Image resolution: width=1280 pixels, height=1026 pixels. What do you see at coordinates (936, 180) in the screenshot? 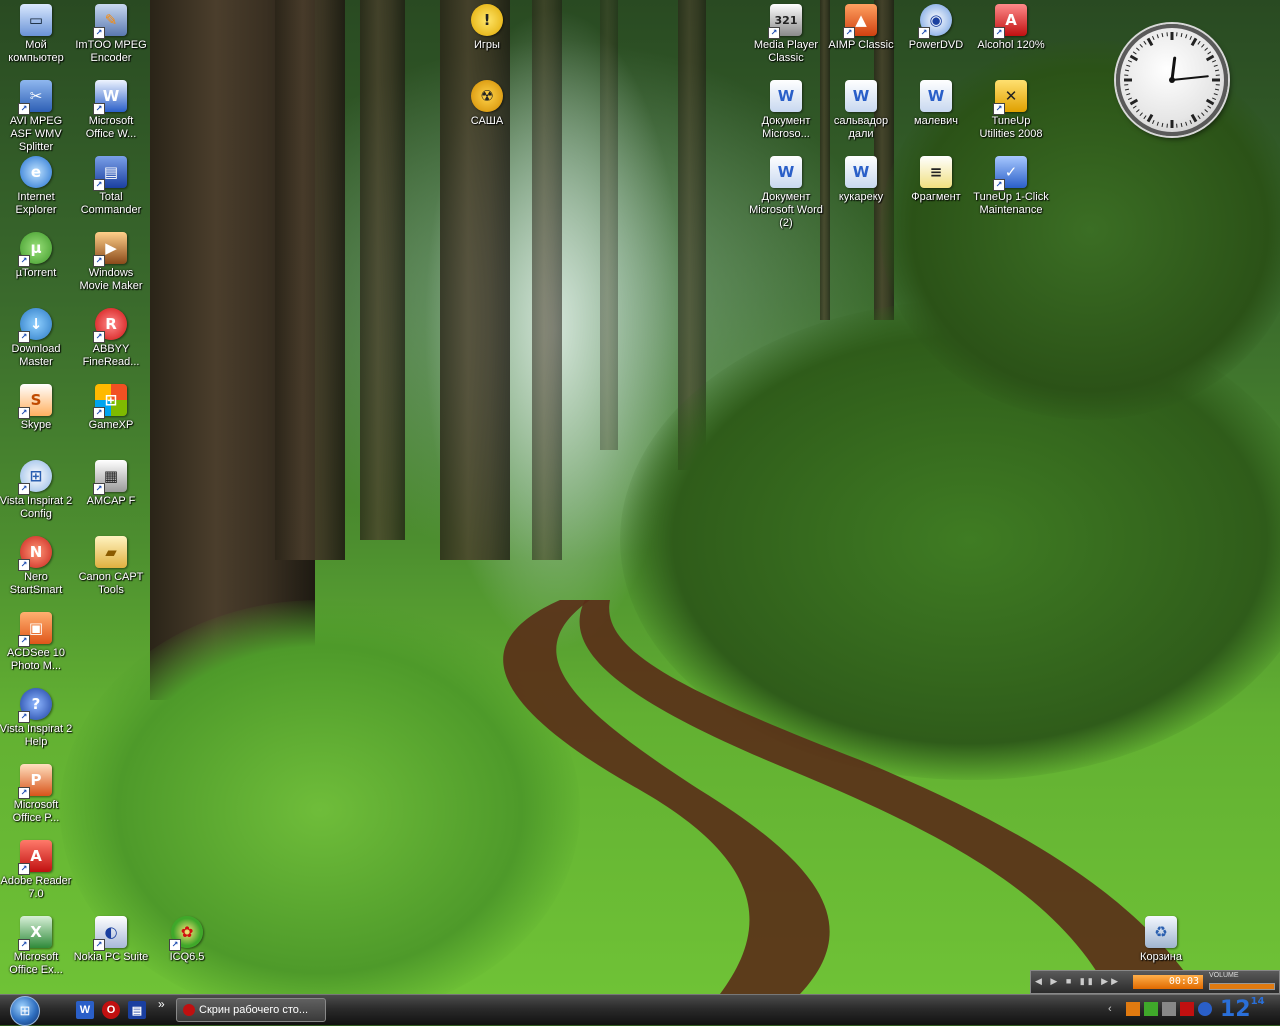
I see `desktop-icon-fragment: ≡ Фрагмент` at bounding box center [936, 180].